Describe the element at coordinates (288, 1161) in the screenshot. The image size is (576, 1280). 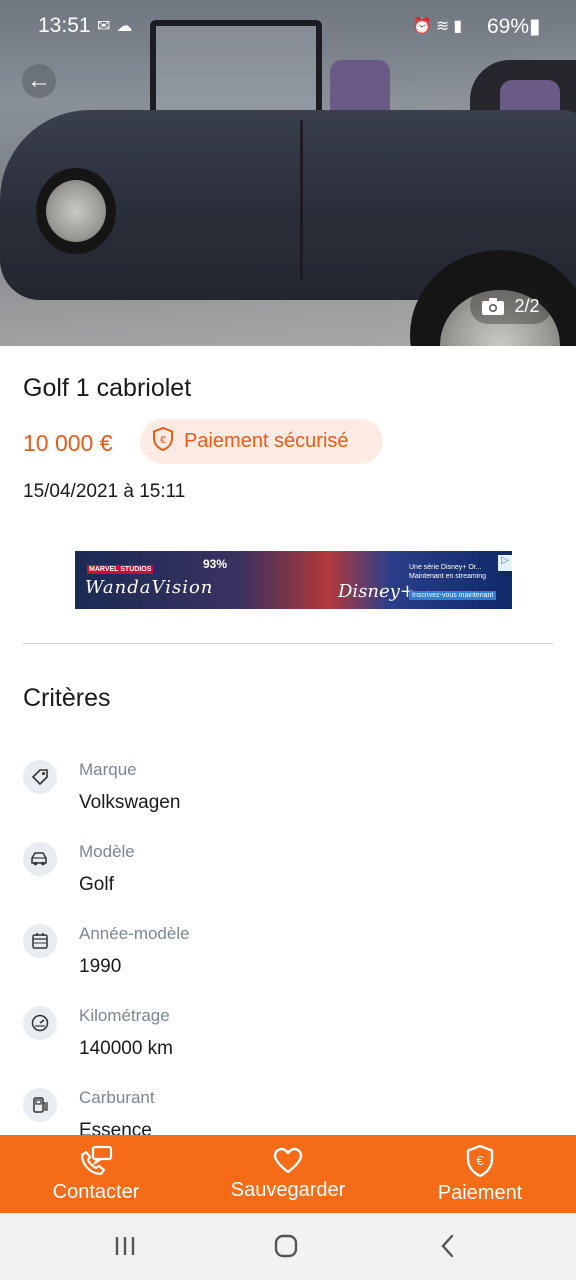
I see `heart-icon` at that location.